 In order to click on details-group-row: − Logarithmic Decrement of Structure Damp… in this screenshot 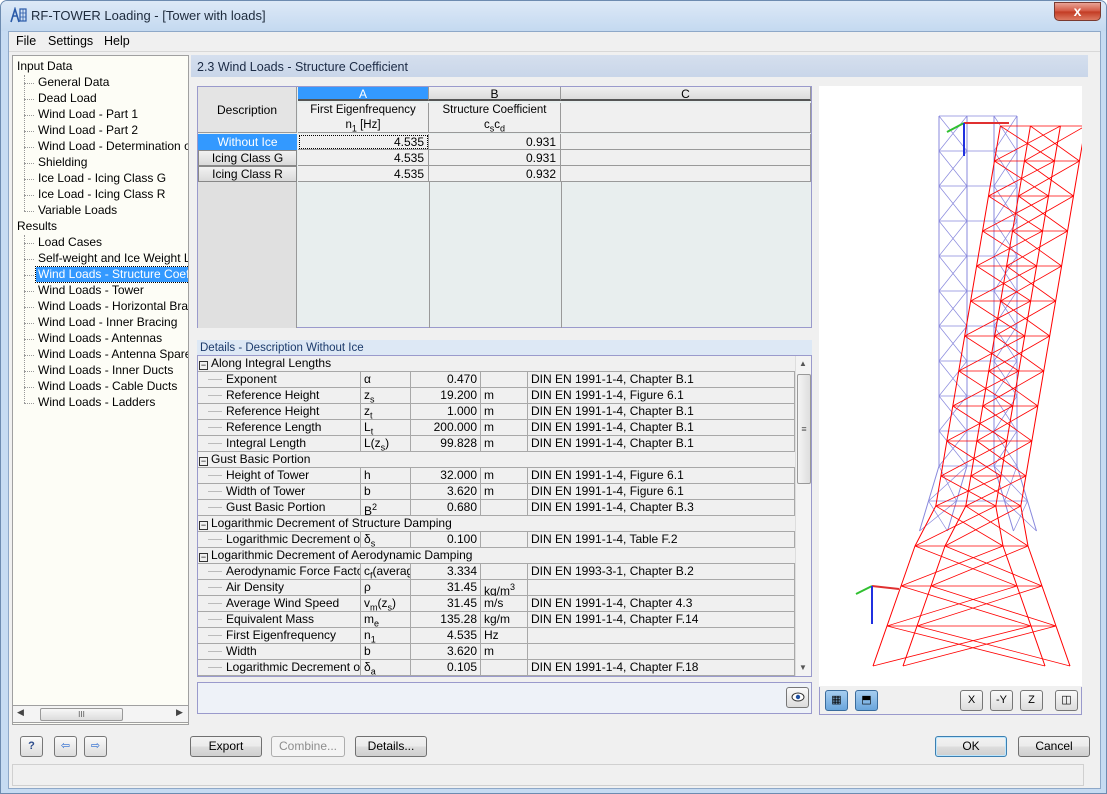, I will do `click(496, 524)`.